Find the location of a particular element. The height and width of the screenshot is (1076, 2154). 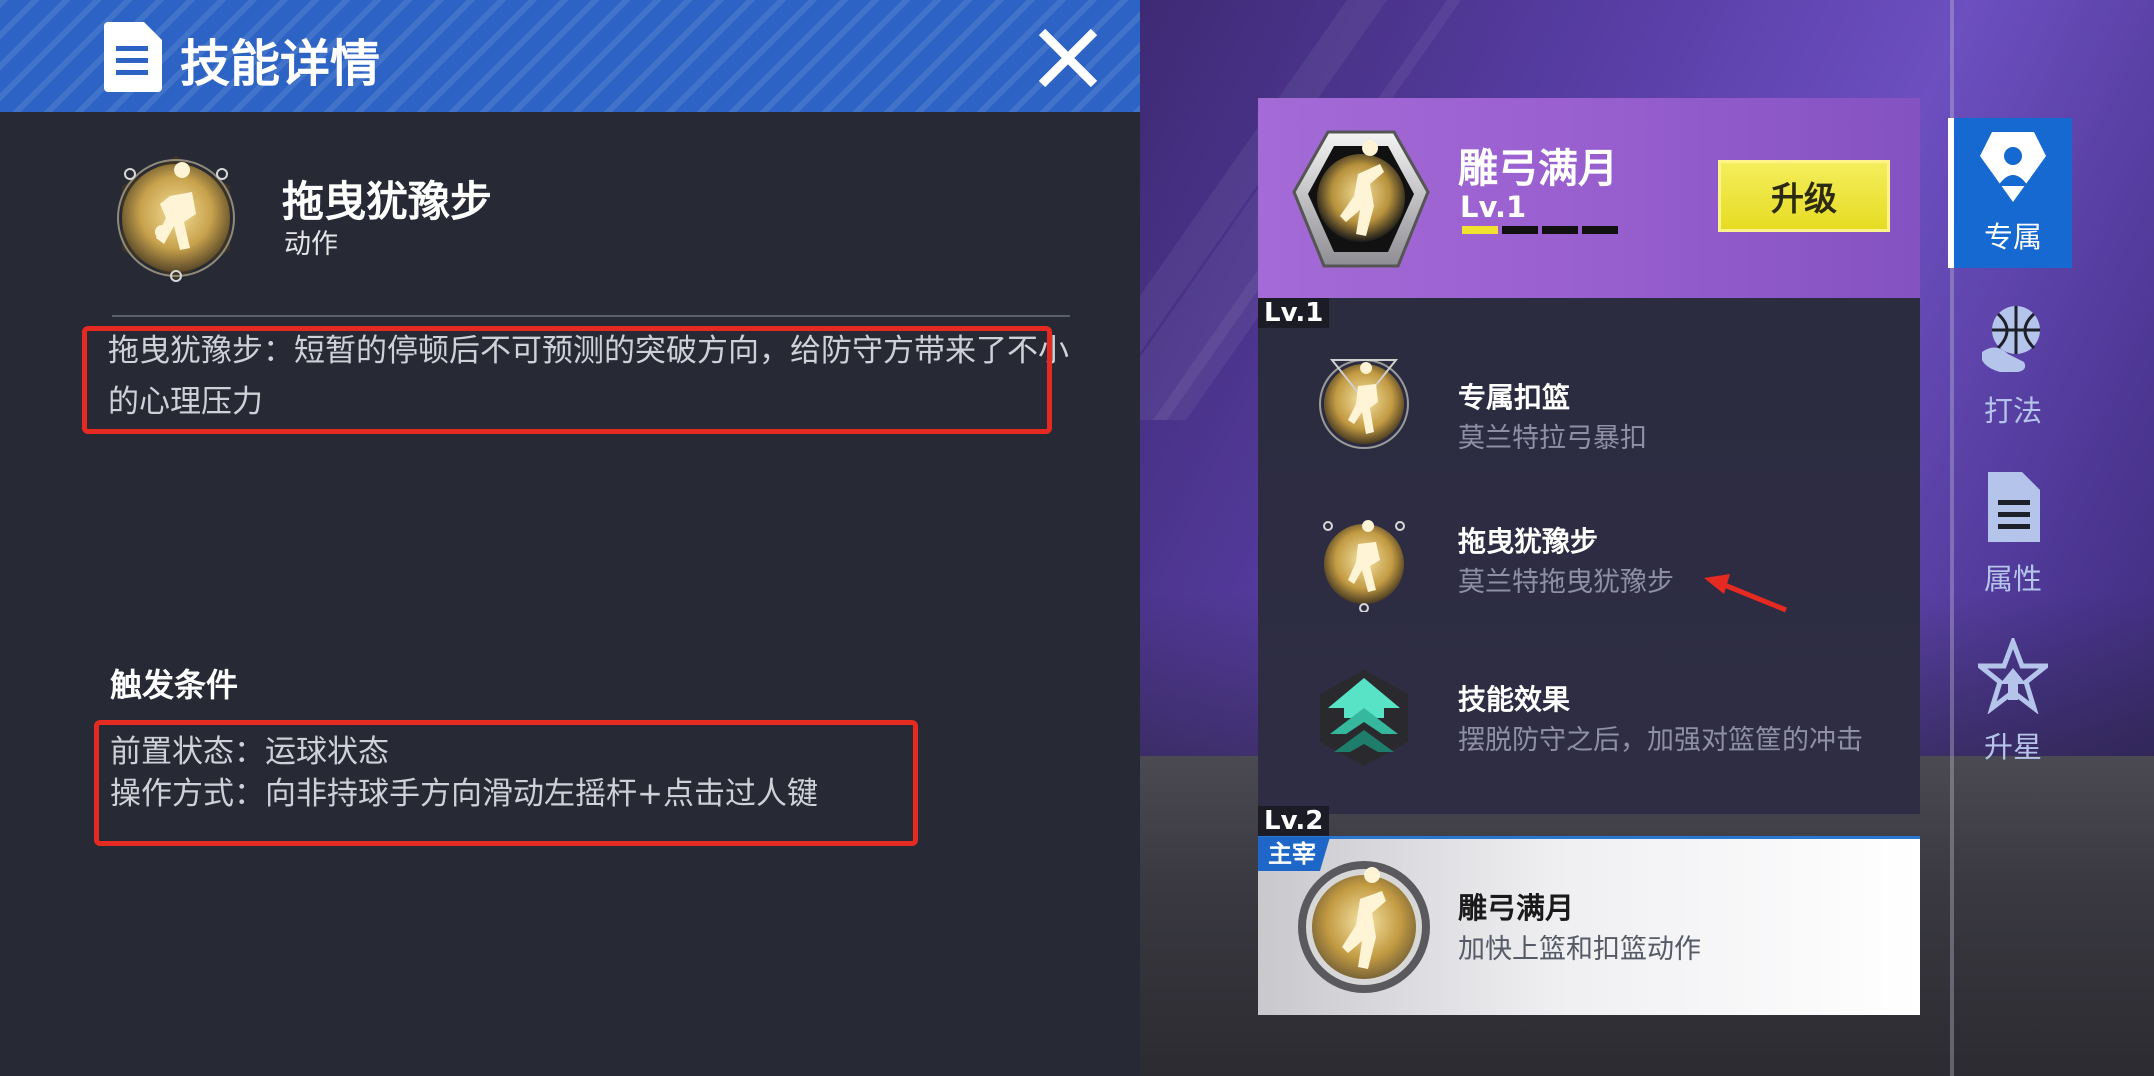

tab-exclusive: 专属 is located at coordinates (2010, 193).